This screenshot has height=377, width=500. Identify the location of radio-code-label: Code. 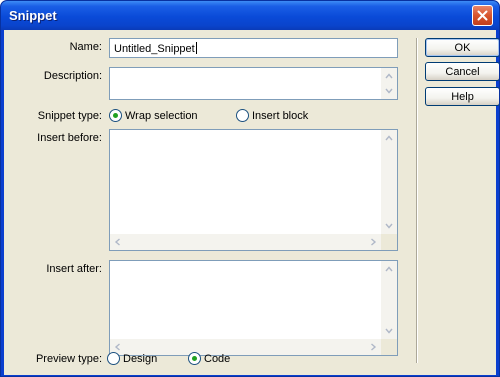
(217, 358).